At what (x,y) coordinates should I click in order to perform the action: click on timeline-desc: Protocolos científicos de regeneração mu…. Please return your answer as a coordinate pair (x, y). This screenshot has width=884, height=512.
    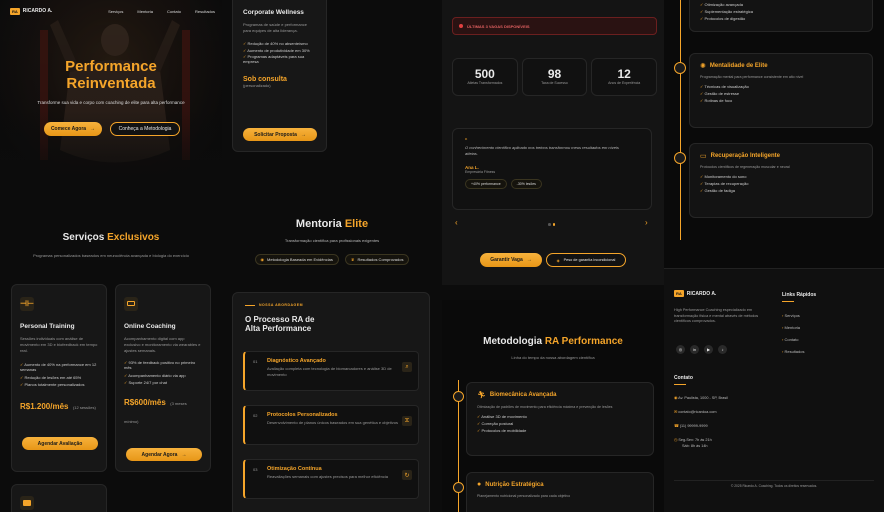
    Looking at the image, I should click on (745, 167).